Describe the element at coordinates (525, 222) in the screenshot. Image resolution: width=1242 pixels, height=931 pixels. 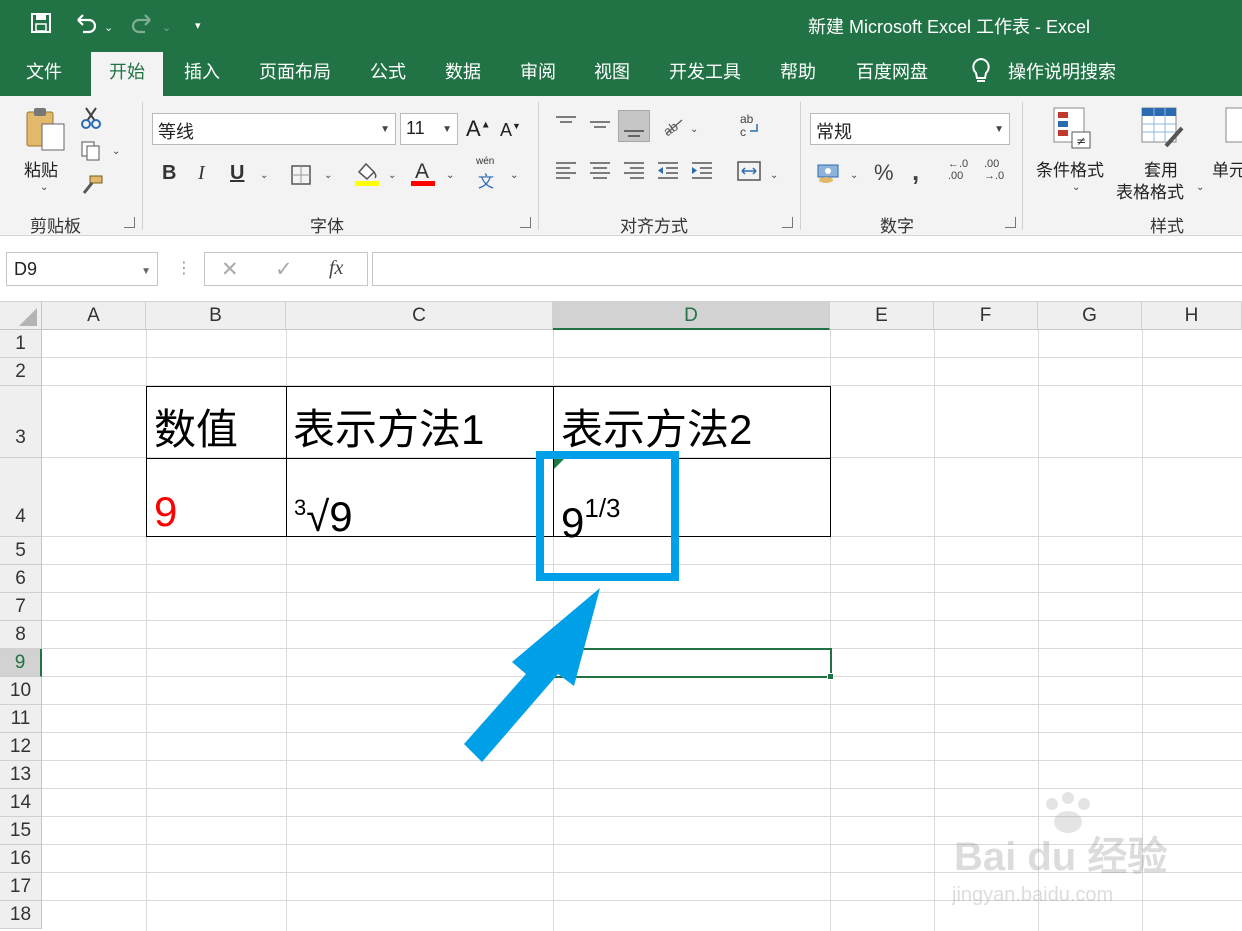
I see `font-launcher-icon` at that location.